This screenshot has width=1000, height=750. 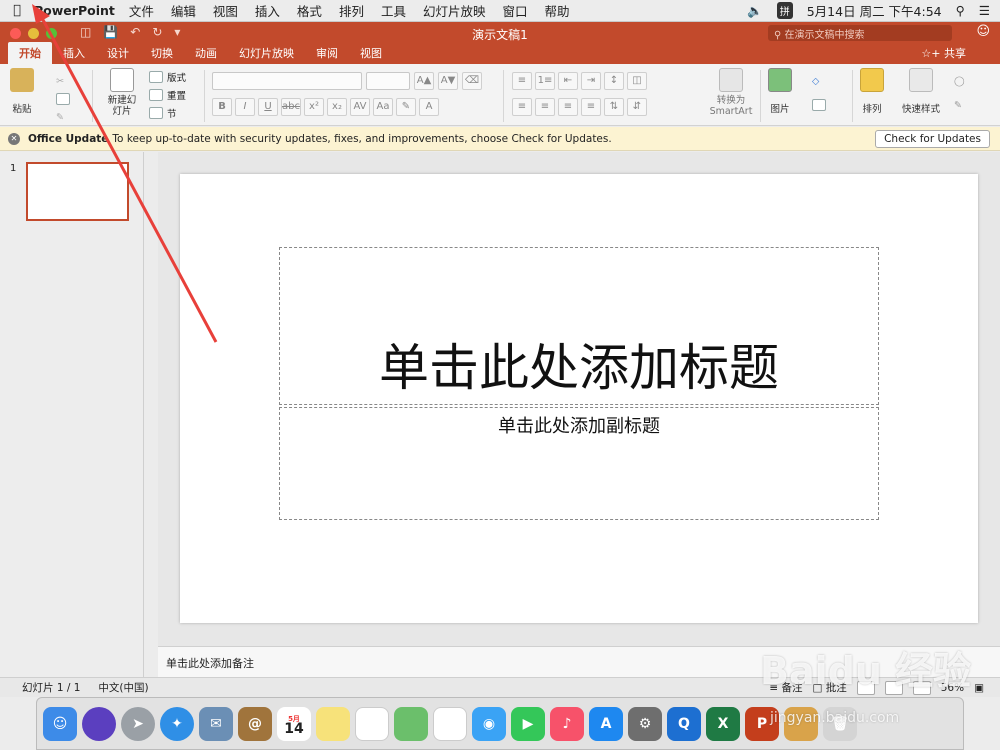 I want to click on facetime-icon: ▶, so click(x=528, y=723).